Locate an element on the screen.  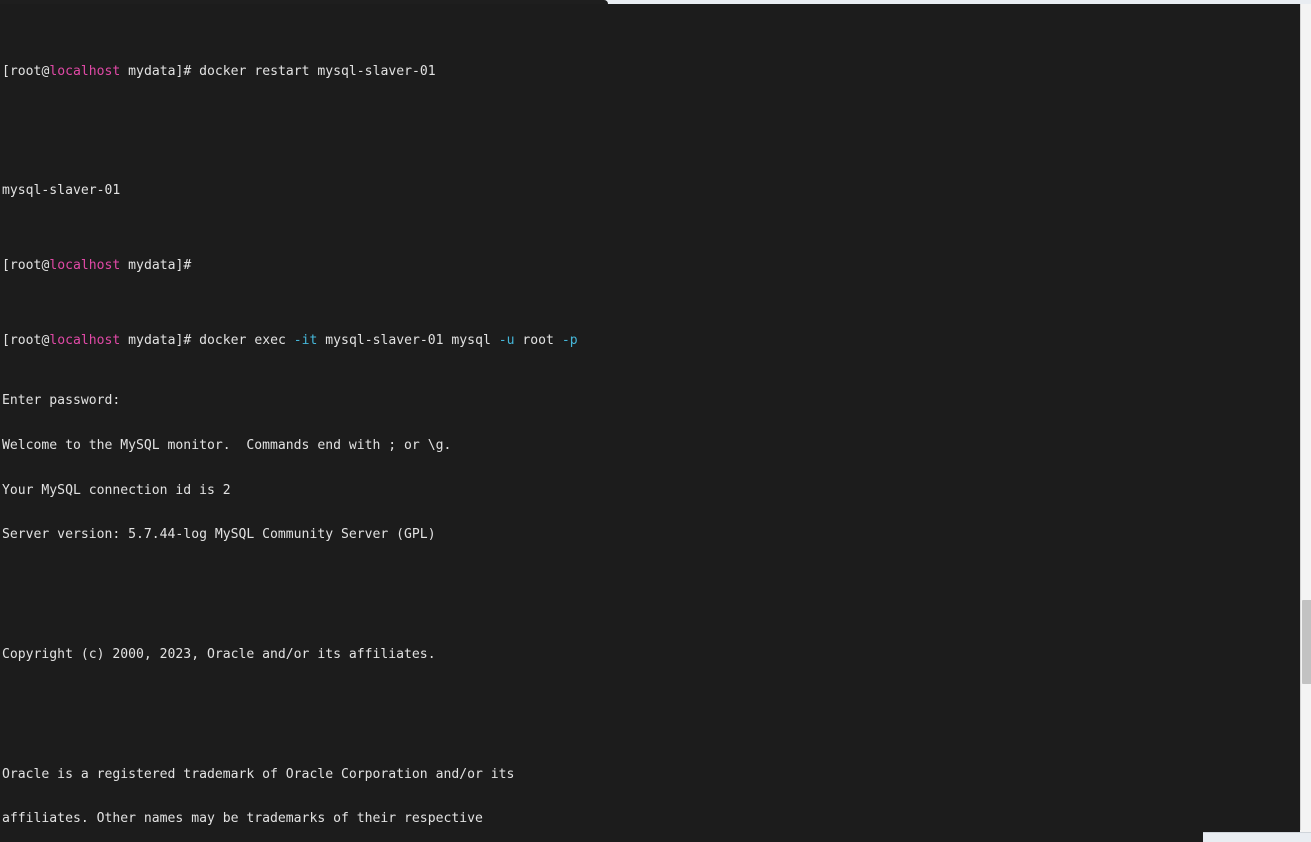
cmd-docker-exec-mid: mysql-slaver-01 mysql is located at coordinates (408, 340).